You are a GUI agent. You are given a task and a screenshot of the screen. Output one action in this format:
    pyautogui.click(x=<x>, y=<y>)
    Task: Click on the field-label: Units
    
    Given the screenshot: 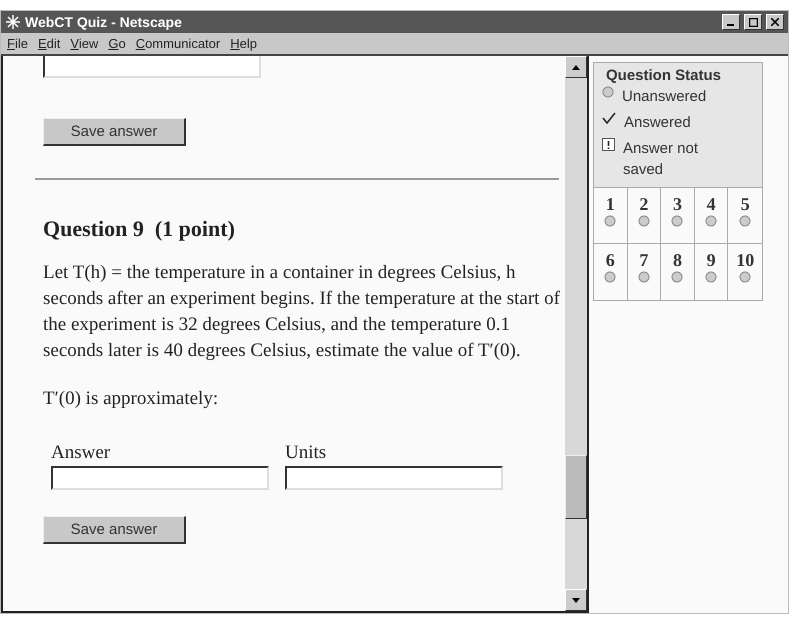 What is the action you would take?
    pyautogui.click(x=306, y=453)
    